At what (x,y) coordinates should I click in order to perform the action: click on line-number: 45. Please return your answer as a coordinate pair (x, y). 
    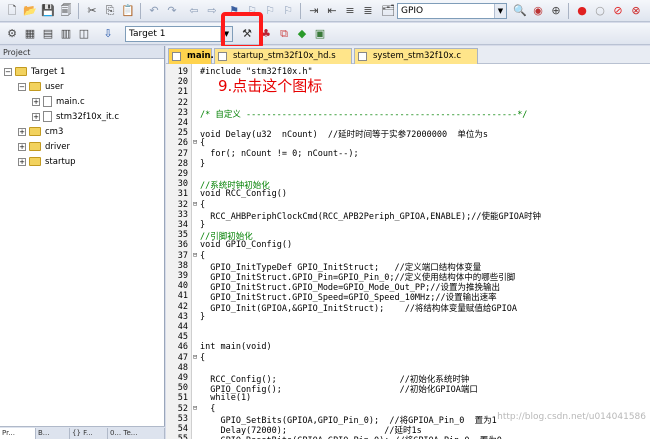
    Looking at the image, I should click on (182, 337).